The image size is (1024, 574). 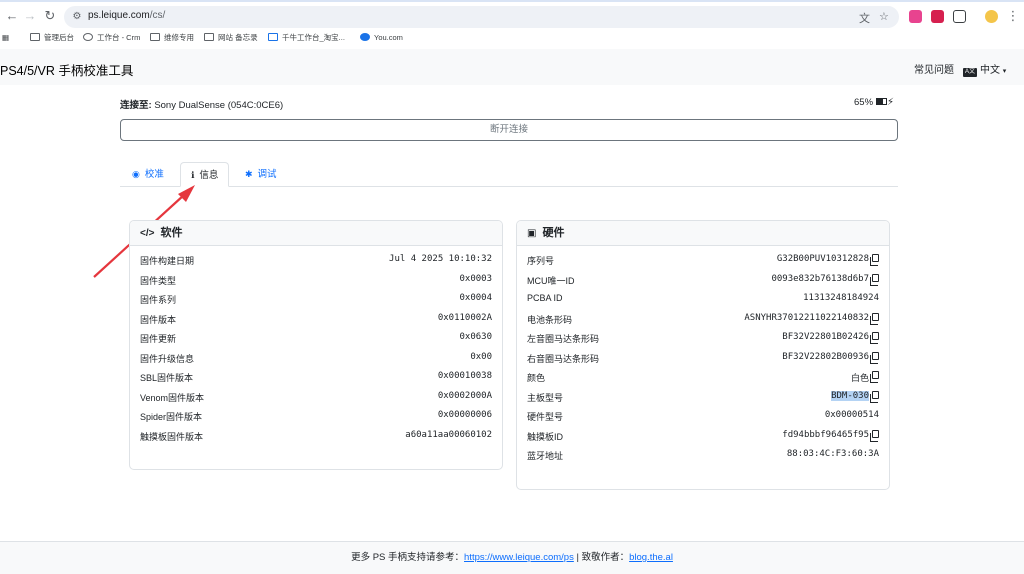 I want to click on reload-icon: ↻, so click(x=50, y=16).